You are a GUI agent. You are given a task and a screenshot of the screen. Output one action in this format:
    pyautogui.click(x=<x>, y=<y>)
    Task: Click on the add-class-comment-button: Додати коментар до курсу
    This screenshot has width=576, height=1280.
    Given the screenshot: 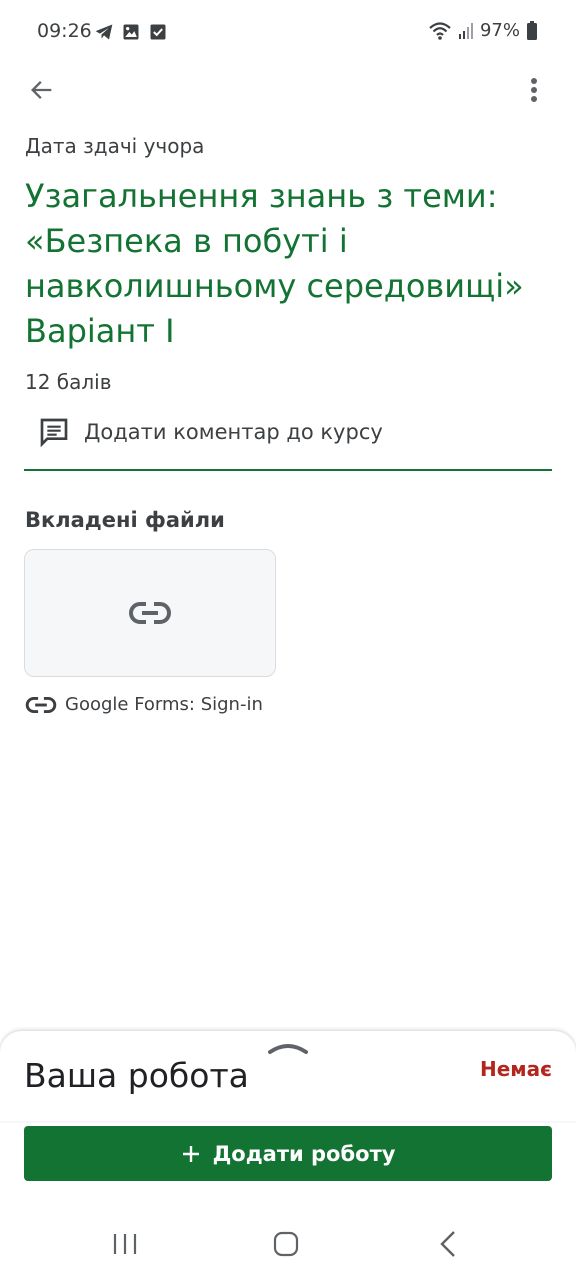 What is the action you would take?
    pyautogui.click(x=210, y=432)
    